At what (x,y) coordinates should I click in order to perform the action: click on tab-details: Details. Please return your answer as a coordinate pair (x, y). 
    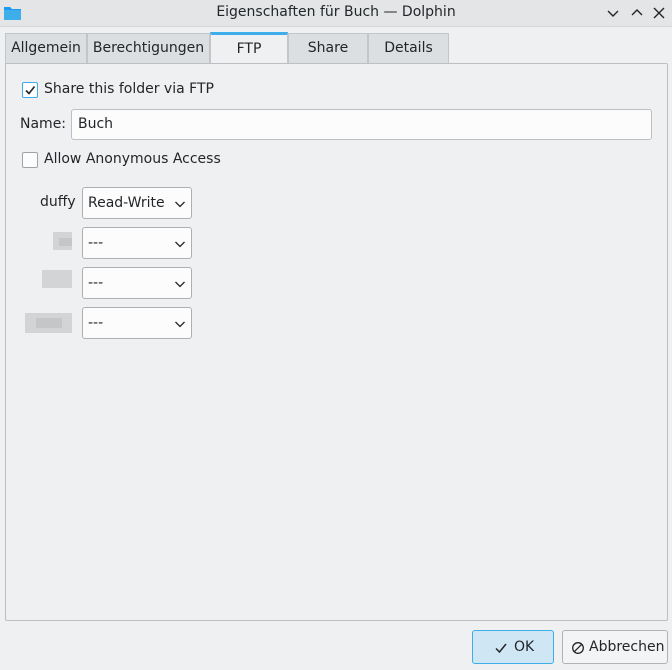
    Looking at the image, I should click on (408, 48).